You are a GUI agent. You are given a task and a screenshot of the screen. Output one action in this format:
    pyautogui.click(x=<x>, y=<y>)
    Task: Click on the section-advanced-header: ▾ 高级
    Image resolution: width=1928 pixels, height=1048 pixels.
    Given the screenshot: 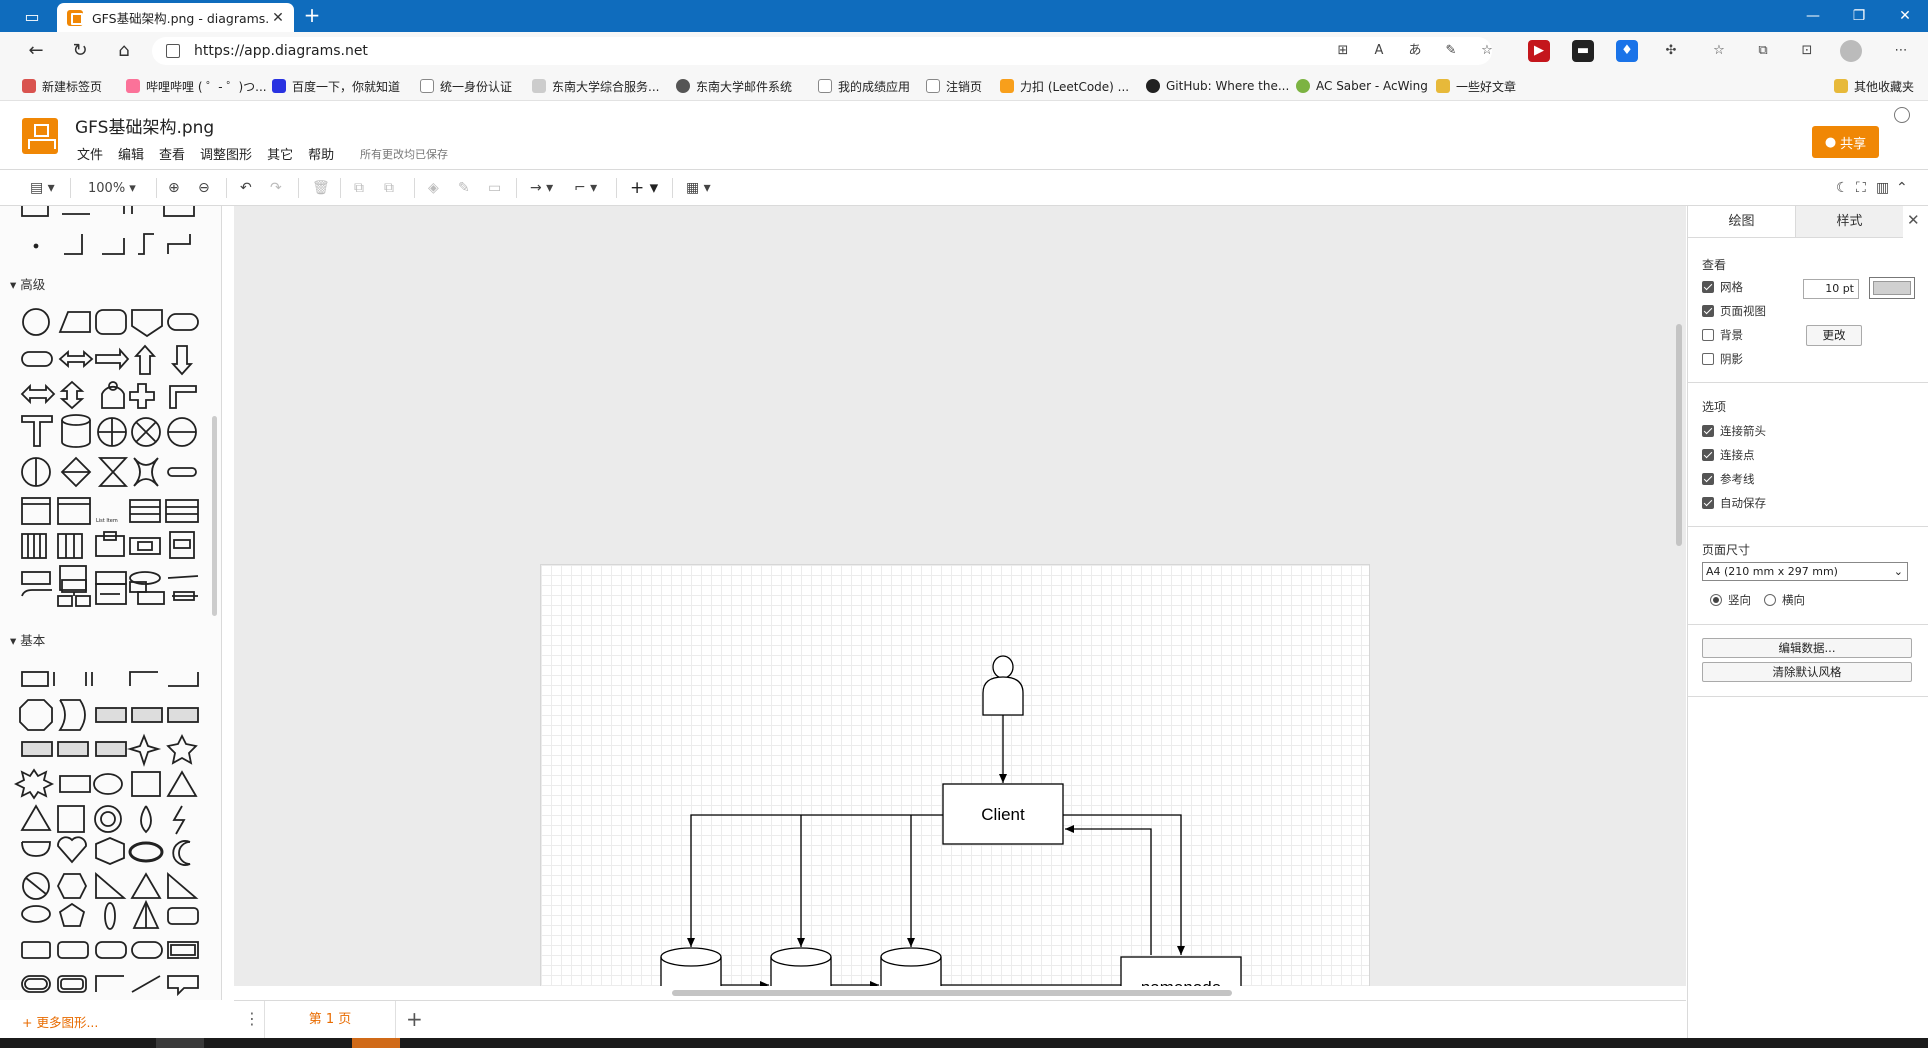 What is the action you would take?
    pyautogui.click(x=27, y=283)
    